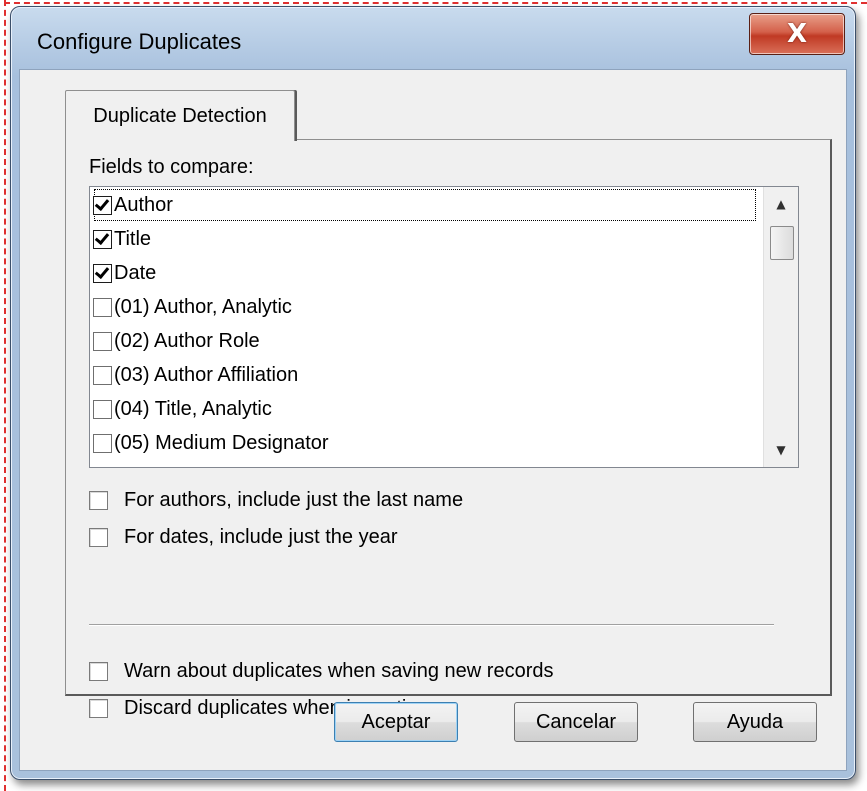 The image size is (867, 791). Describe the element at coordinates (782, 243) in the screenshot. I see `scroll-thumb` at that location.